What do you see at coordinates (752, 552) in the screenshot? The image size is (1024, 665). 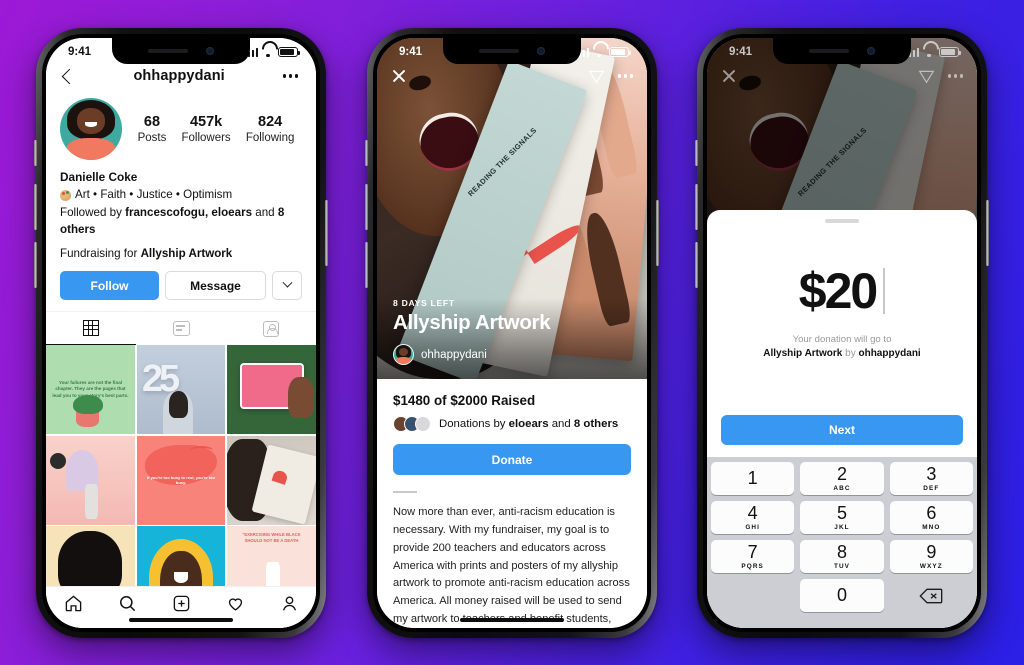 I see `key-digit: 7` at bounding box center [752, 552].